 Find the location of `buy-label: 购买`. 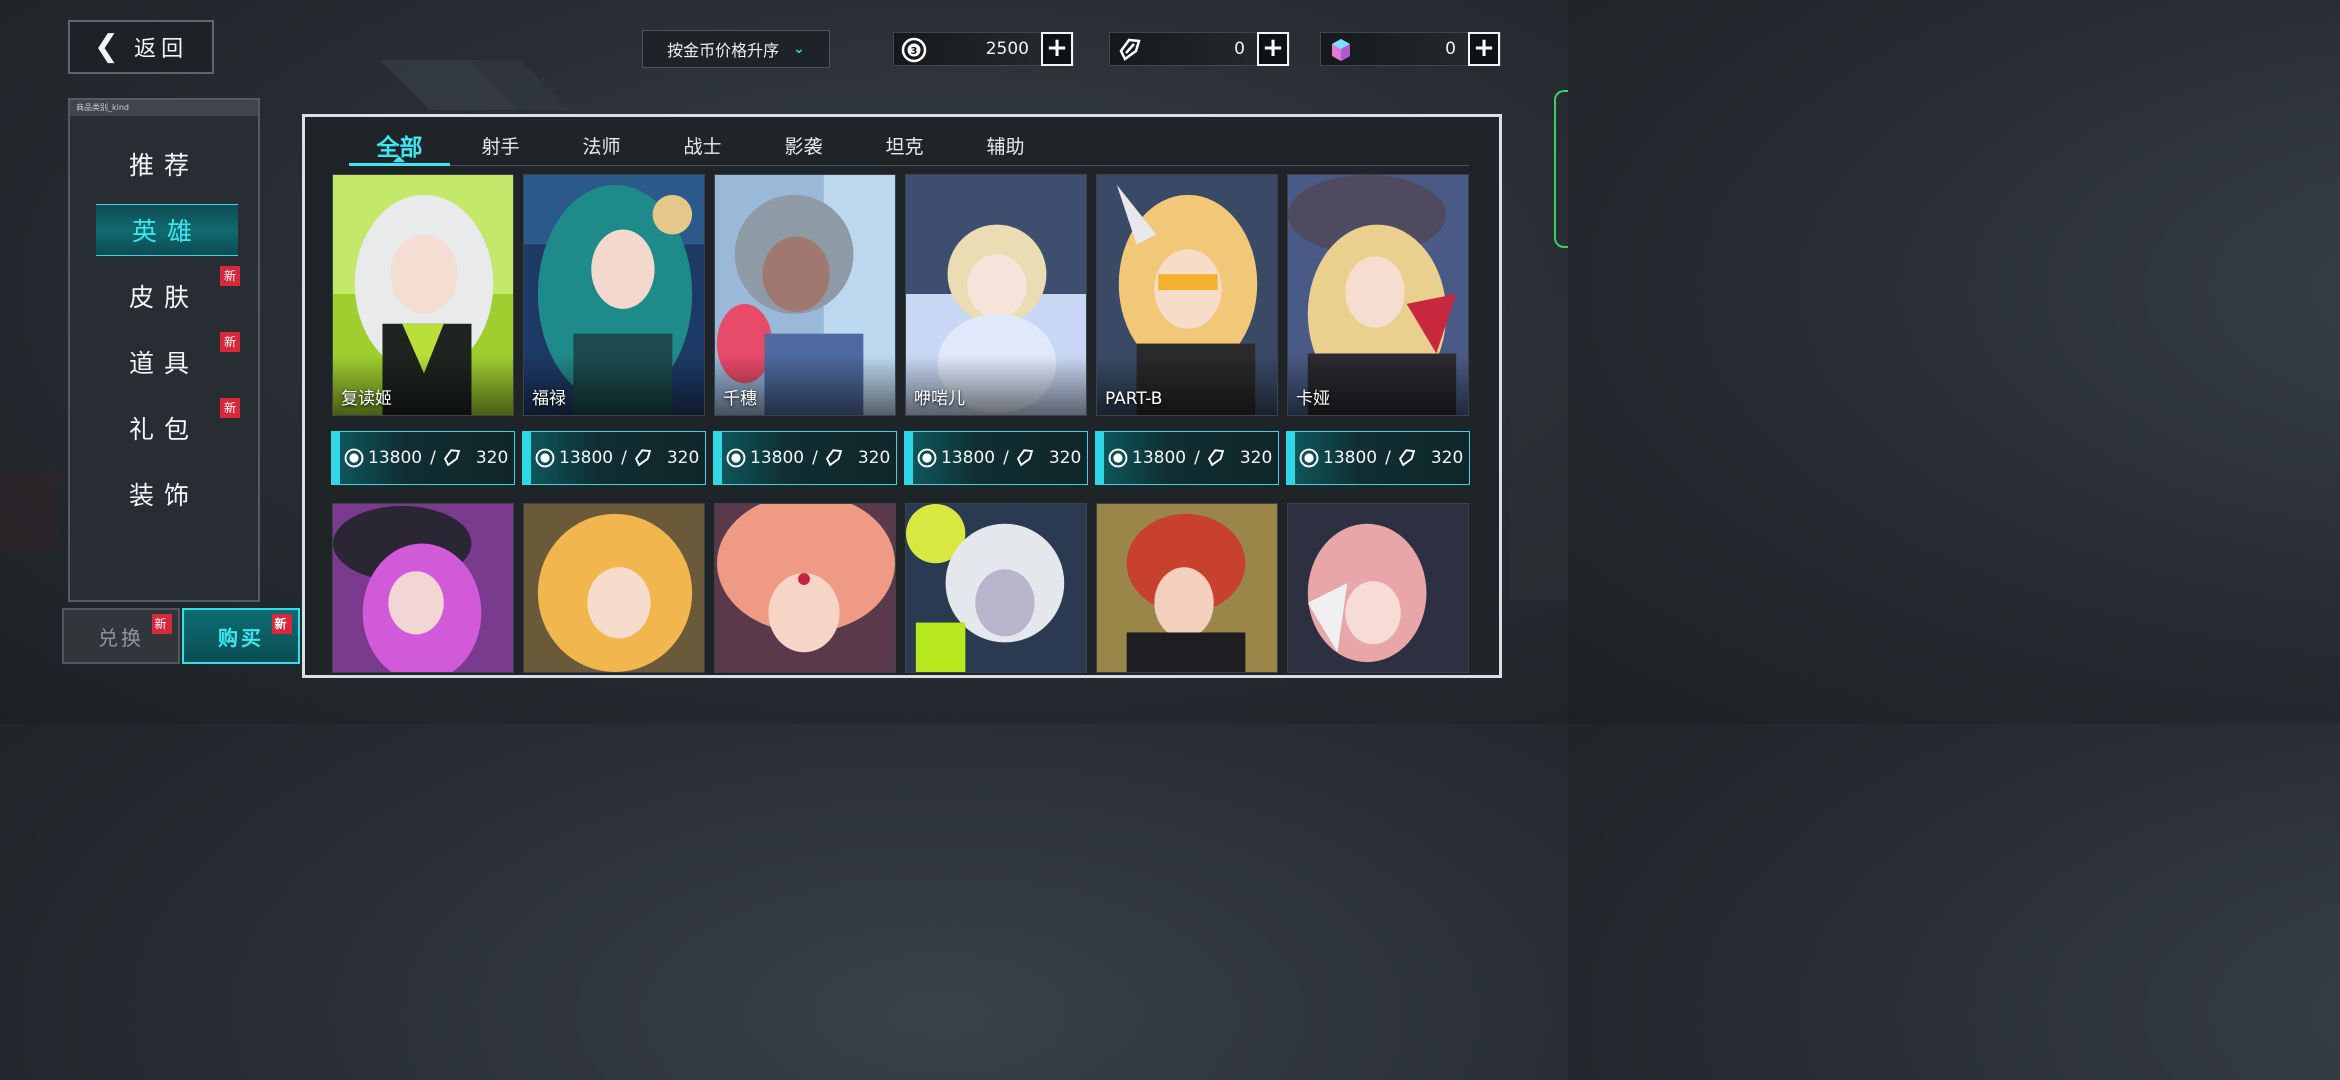

buy-label: 购买 is located at coordinates (241, 637).